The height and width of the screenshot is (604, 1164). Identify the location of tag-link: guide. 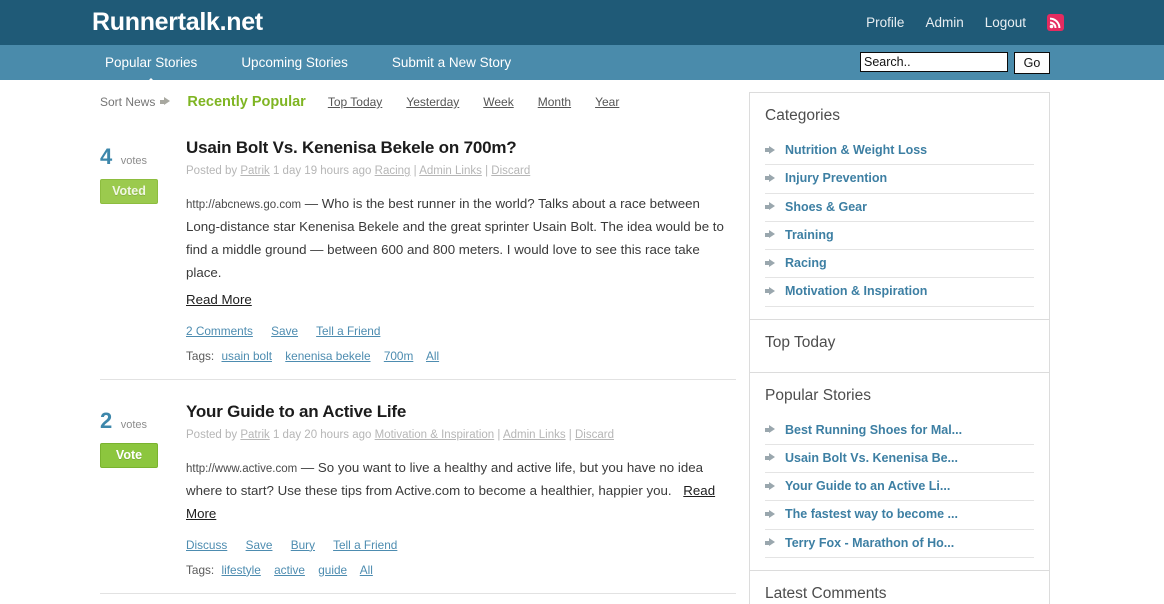
(332, 570).